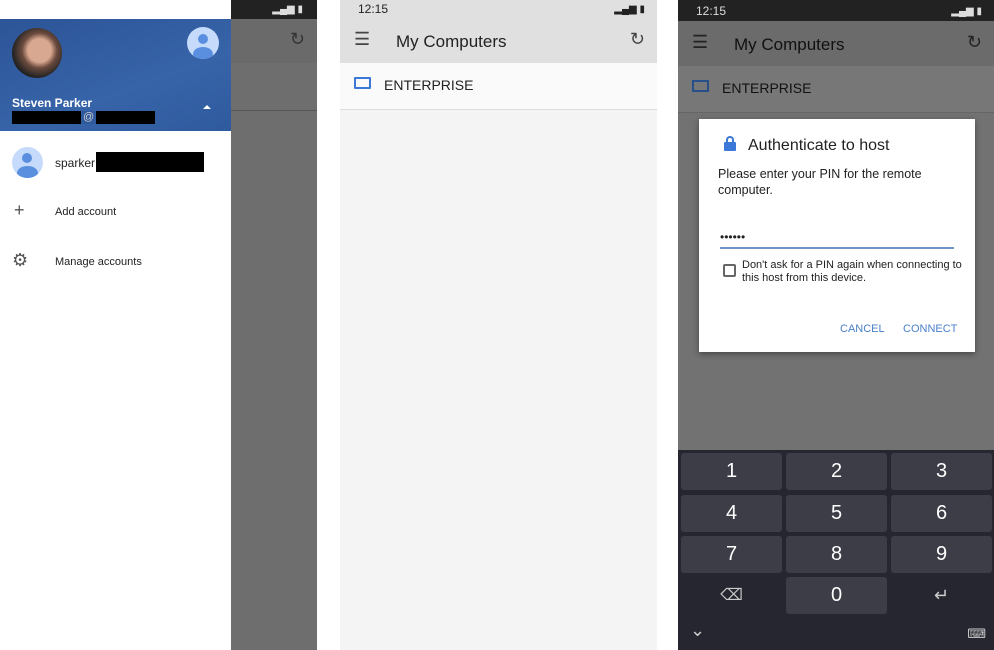  What do you see at coordinates (731, 513) in the screenshot?
I see `key-4: 4` at bounding box center [731, 513].